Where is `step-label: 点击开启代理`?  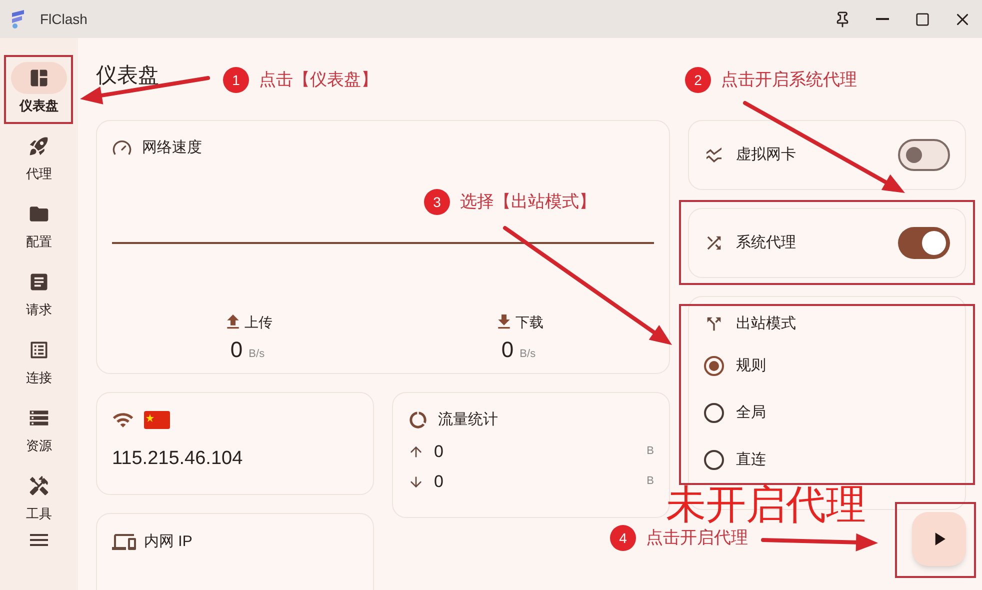 step-label: 点击开启代理 is located at coordinates (697, 538).